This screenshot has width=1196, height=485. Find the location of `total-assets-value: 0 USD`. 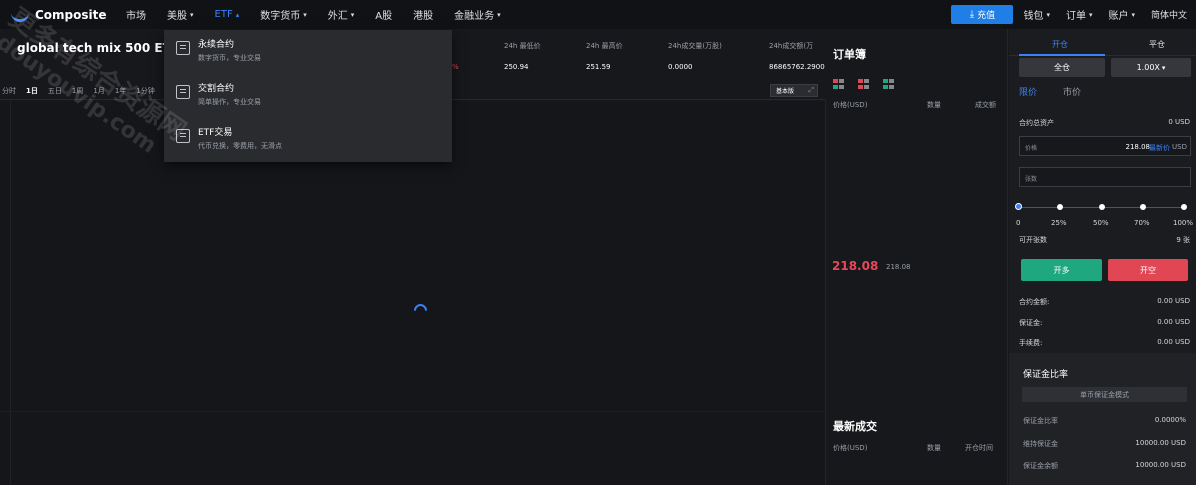

total-assets-value: 0 USD is located at coordinates (1179, 122).